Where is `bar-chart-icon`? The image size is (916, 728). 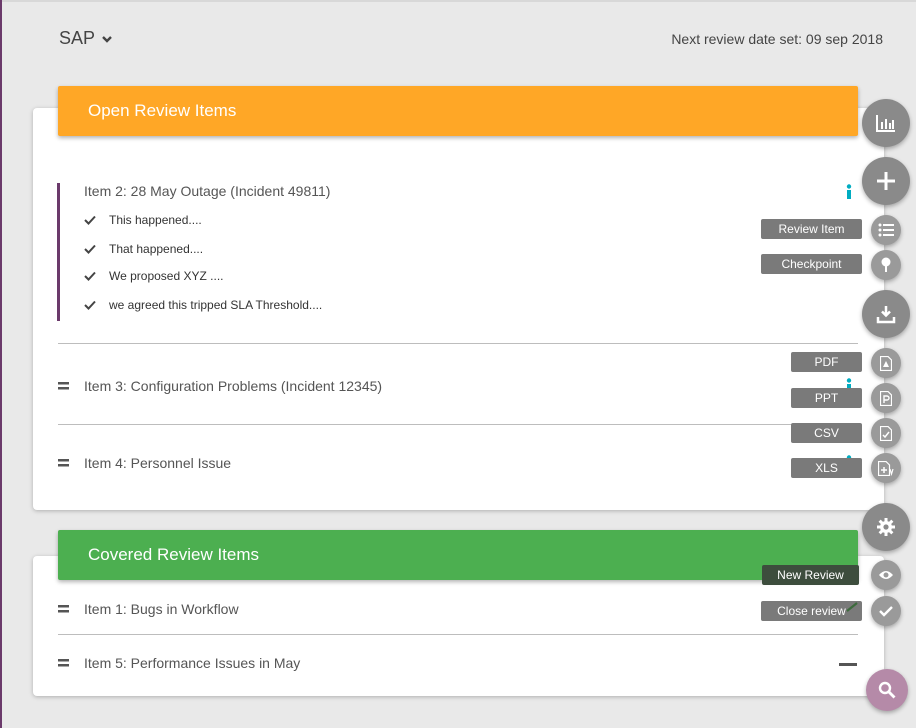
bar-chart-icon is located at coordinates (885, 123).